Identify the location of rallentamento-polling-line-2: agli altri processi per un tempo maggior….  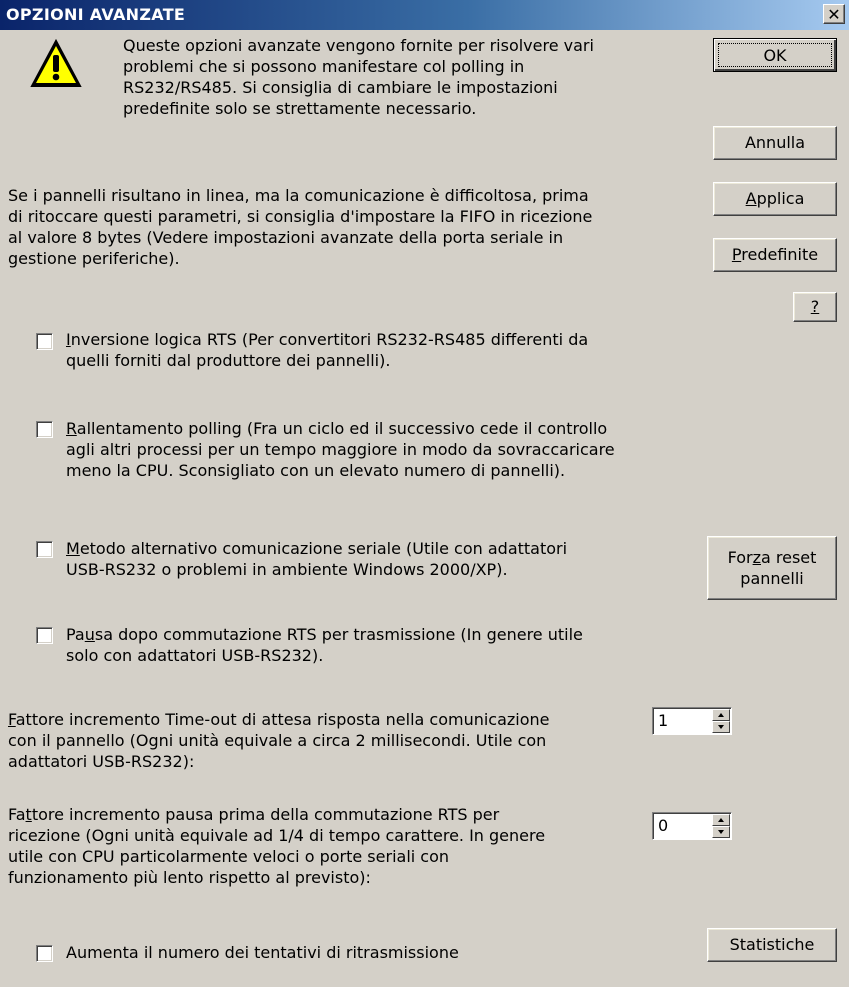
(340, 449).